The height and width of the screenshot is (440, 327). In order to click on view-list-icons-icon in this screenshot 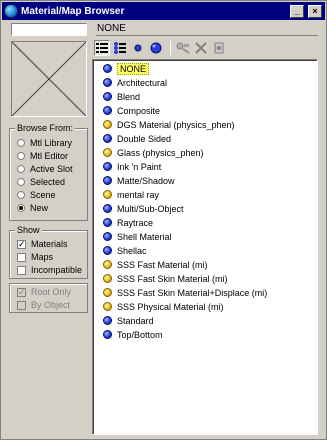, I will do `click(120, 48)`.